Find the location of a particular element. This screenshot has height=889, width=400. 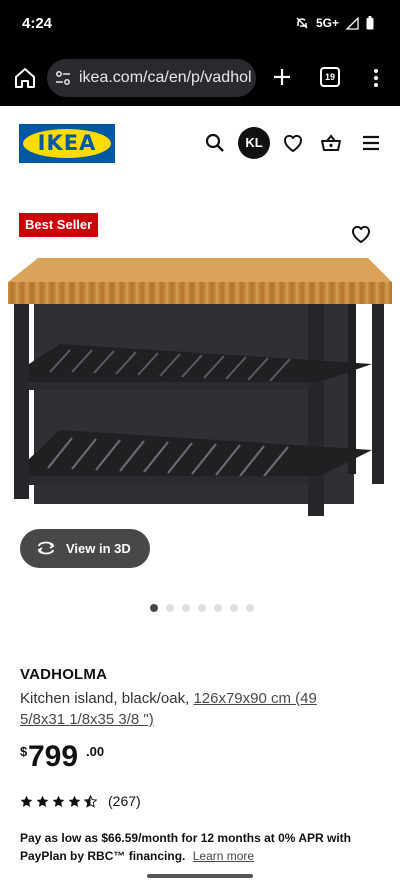

carousel-indicator is located at coordinates (202, 608).